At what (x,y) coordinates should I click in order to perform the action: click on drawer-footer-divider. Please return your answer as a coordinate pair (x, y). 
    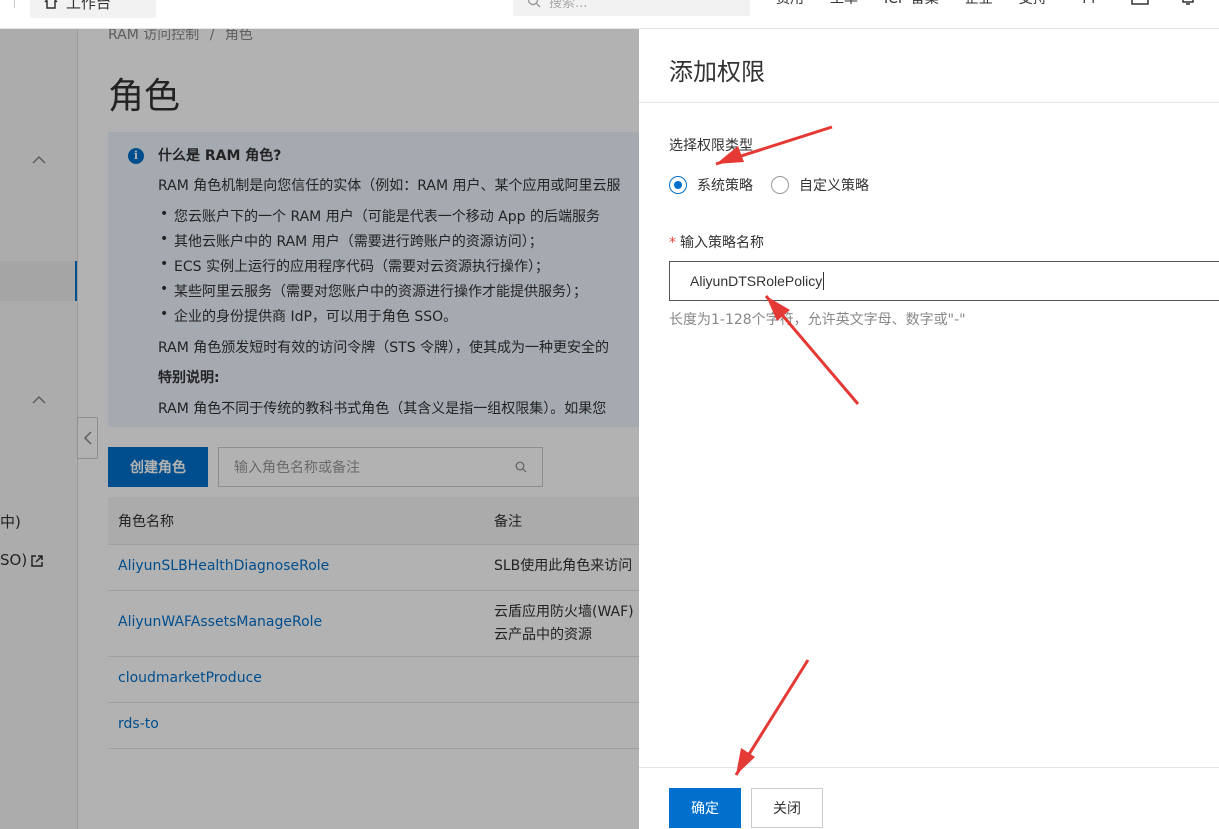
    Looking at the image, I should click on (929, 767).